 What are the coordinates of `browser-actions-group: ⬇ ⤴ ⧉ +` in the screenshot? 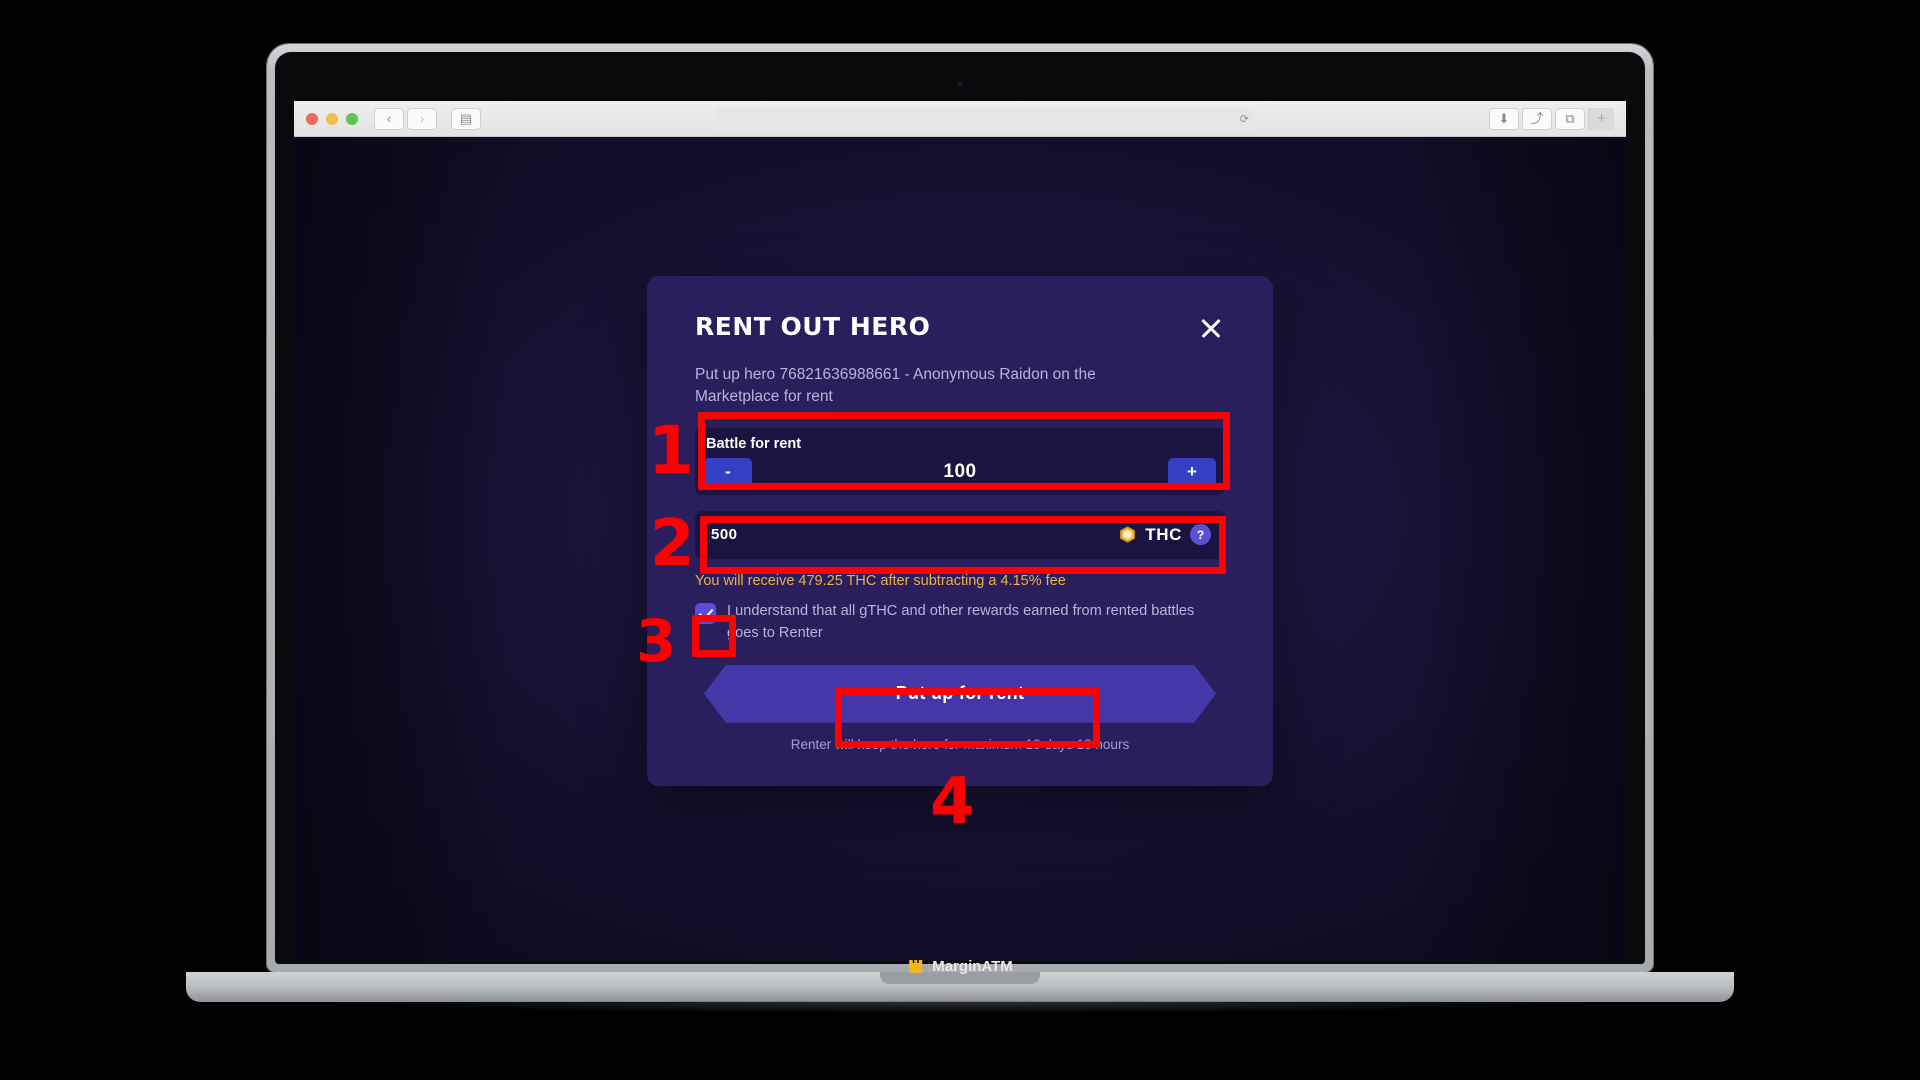 It's located at (1551, 118).